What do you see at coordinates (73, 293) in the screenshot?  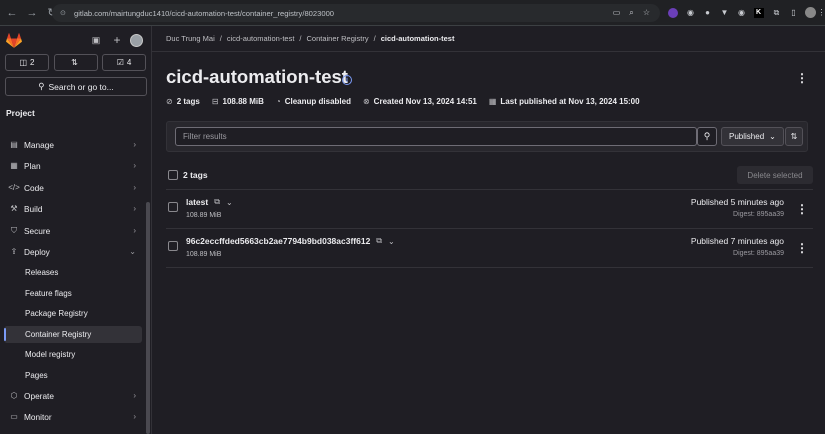 I see `sidebar-subitem-feature-flags: Feature flags` at bounding box center [73, 293].